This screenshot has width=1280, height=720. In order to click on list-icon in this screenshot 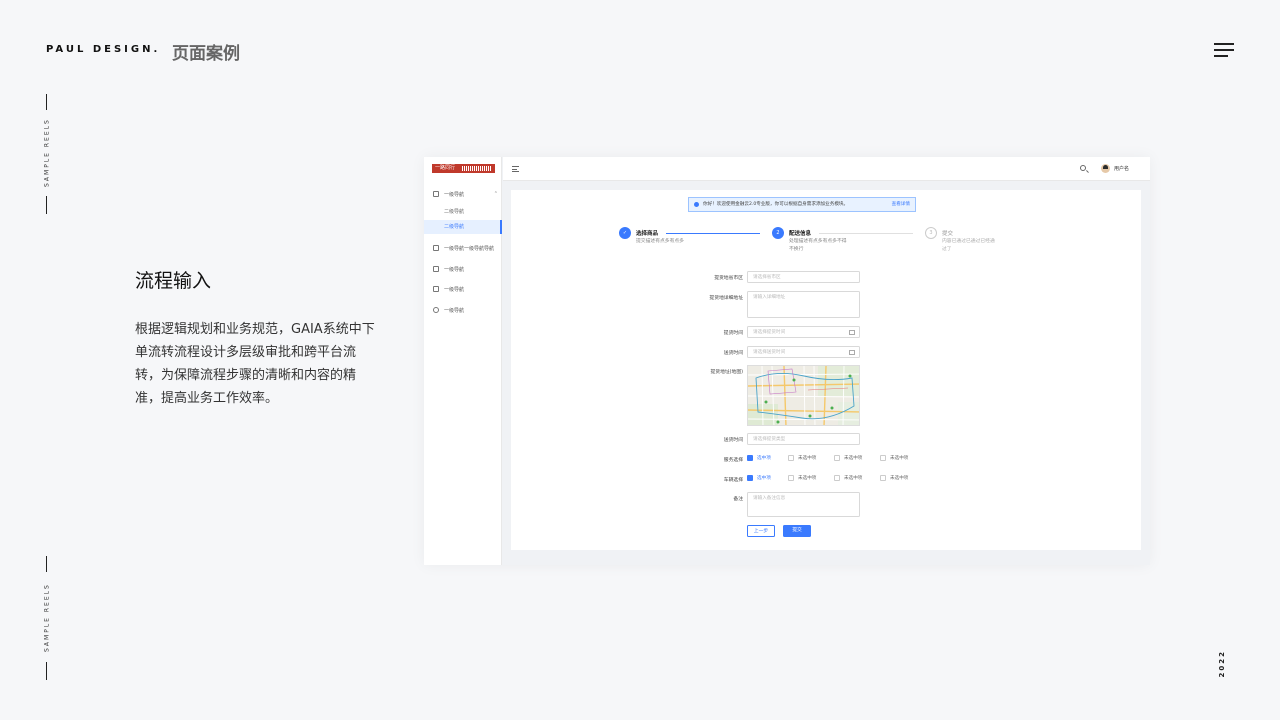, I will do `click(436, 289)`.